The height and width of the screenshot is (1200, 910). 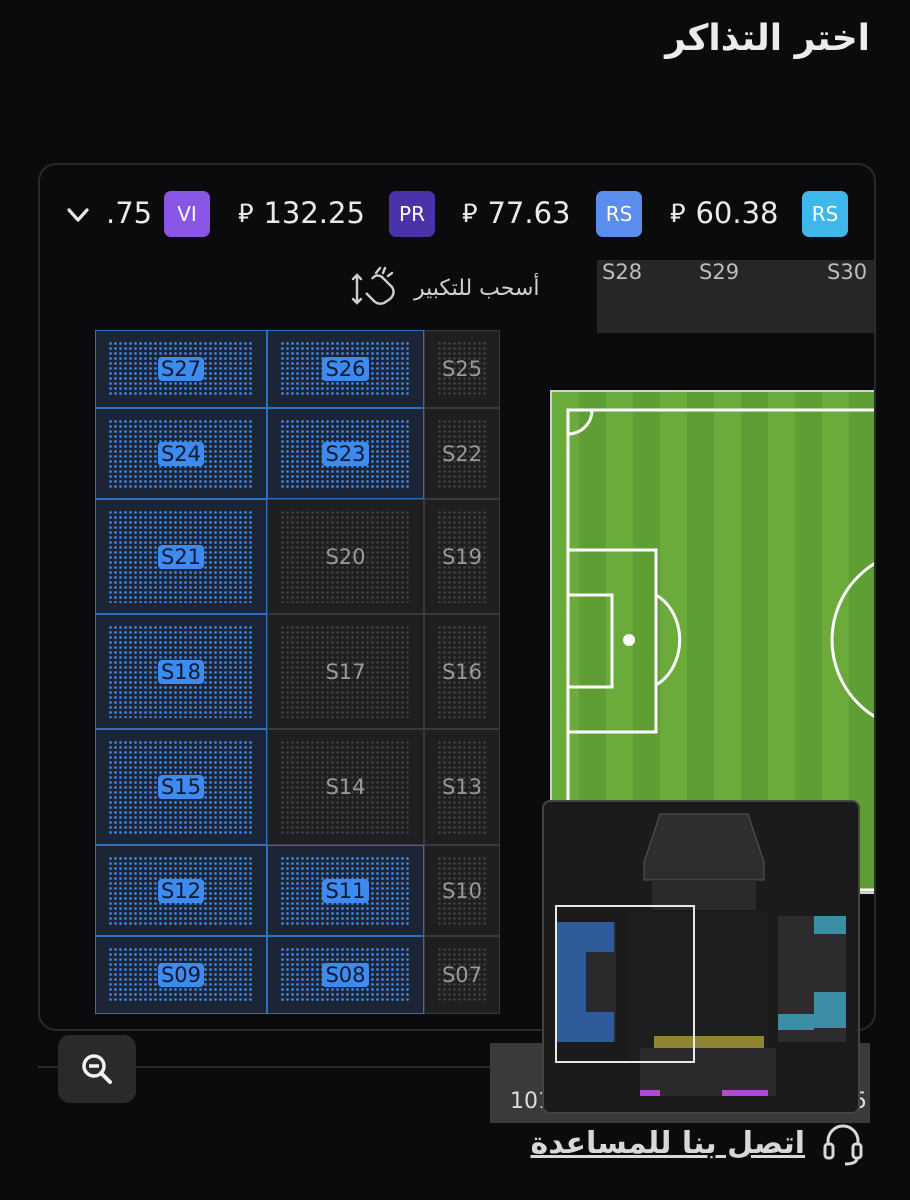 I want to click on section-s11: S11, so click(x=345, y=890).